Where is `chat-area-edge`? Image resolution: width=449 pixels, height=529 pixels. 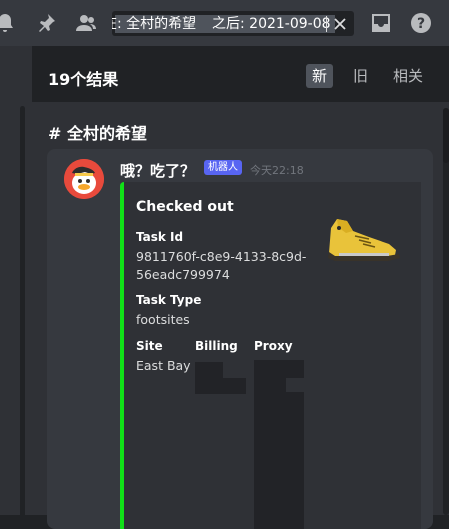 chat-area-edge is located at coordinates (16, 286).